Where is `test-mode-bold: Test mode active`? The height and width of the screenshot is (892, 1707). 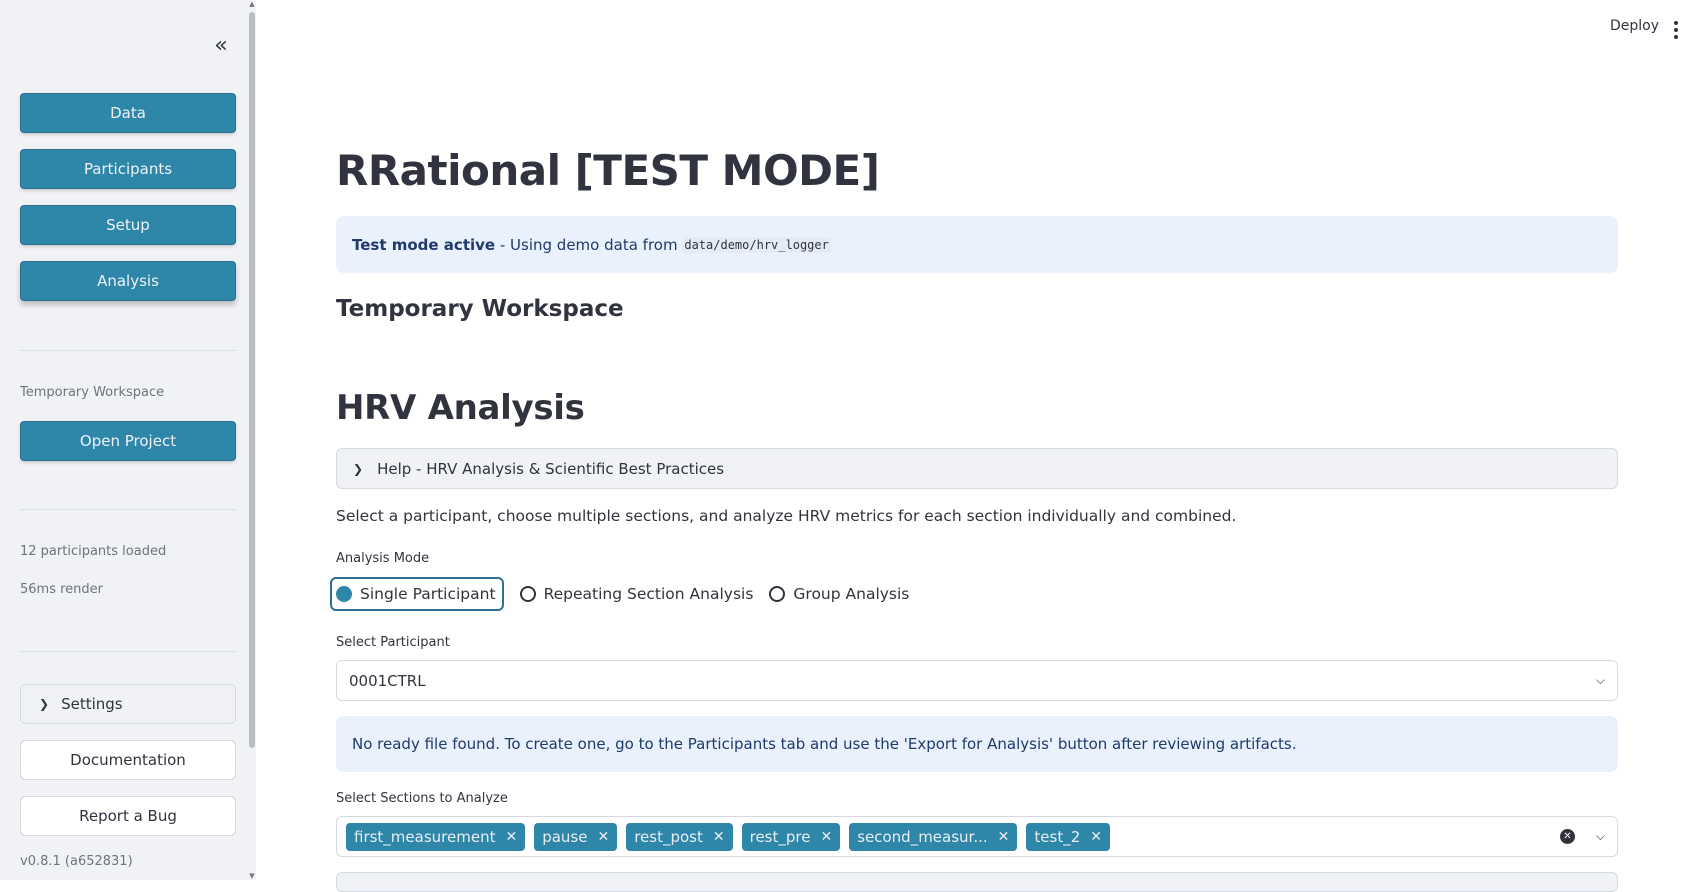 test-mode-bold: Test mode active is located at coordinates (424, 244).